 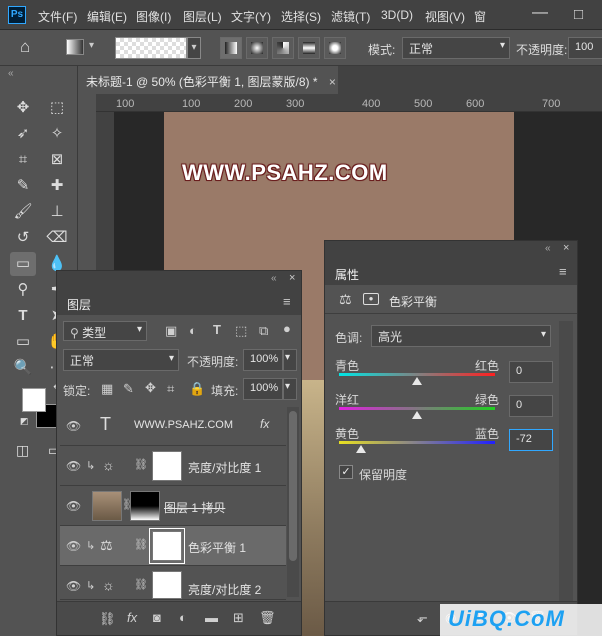 I want to click on opacity-input: 100, so click(x=585, y=48).